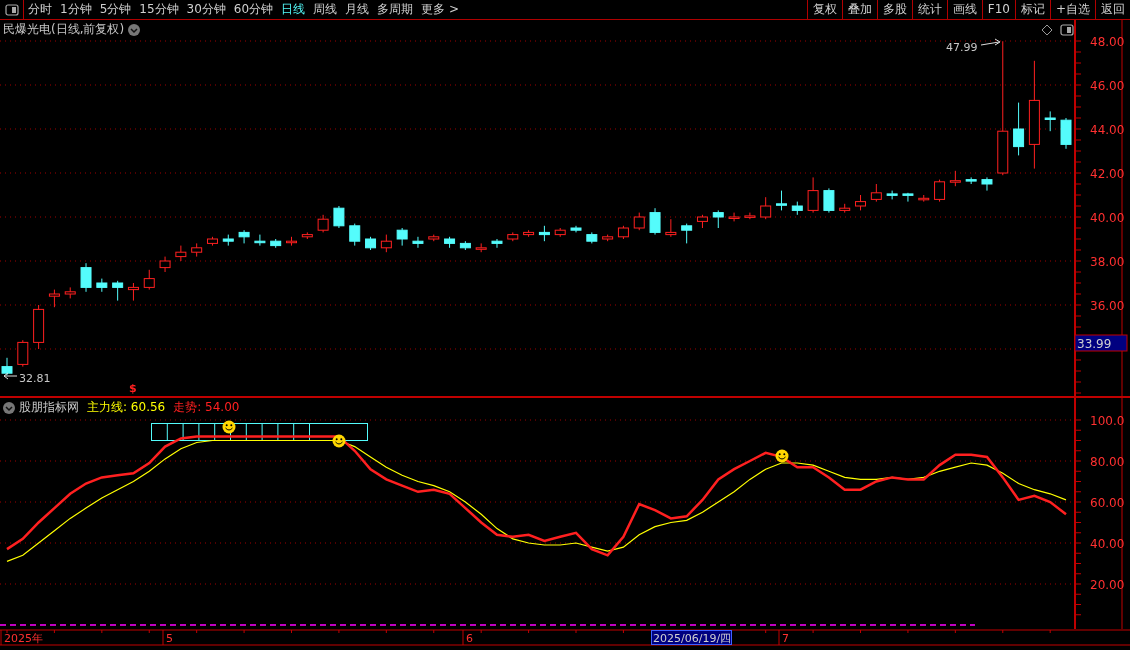 The height and width of the screenshot is (650, 1130). Describe the element at coordinates (1107, 462) in the screenshot. I see `axis-label: 80.00` at that location.